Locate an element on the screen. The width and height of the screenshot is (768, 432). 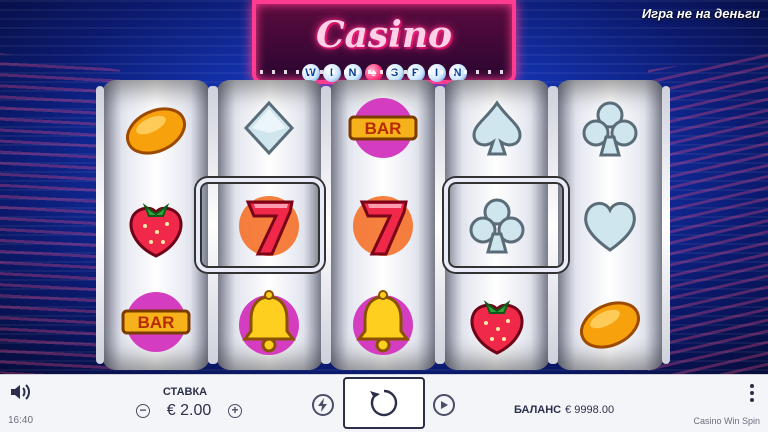
turbo-button is located at coordinates (323, 405).